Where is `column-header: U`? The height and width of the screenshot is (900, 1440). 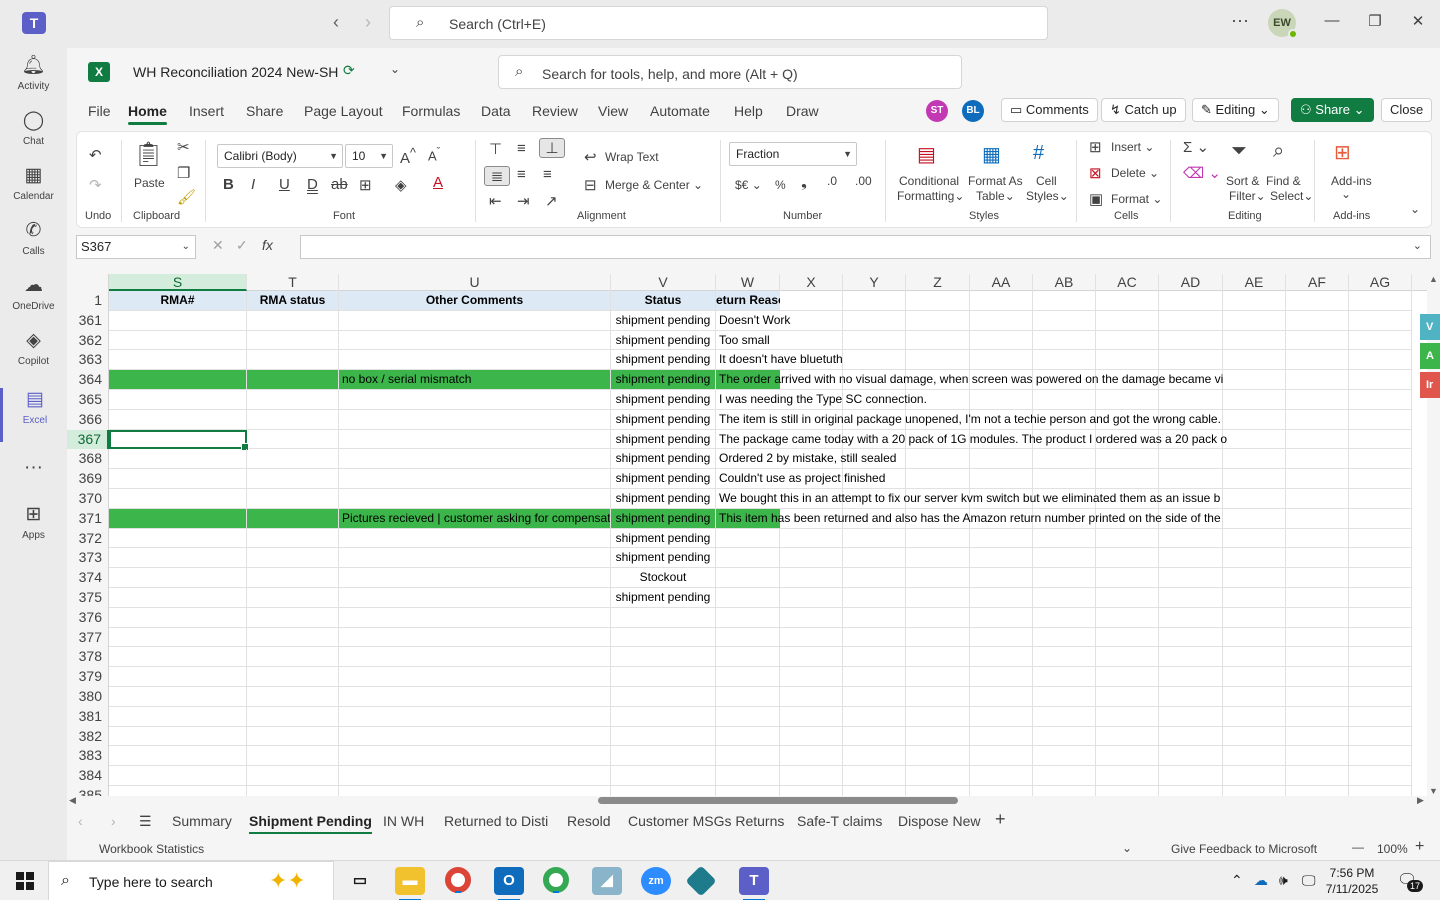 column-header: U is located at coordinates (475, 282).